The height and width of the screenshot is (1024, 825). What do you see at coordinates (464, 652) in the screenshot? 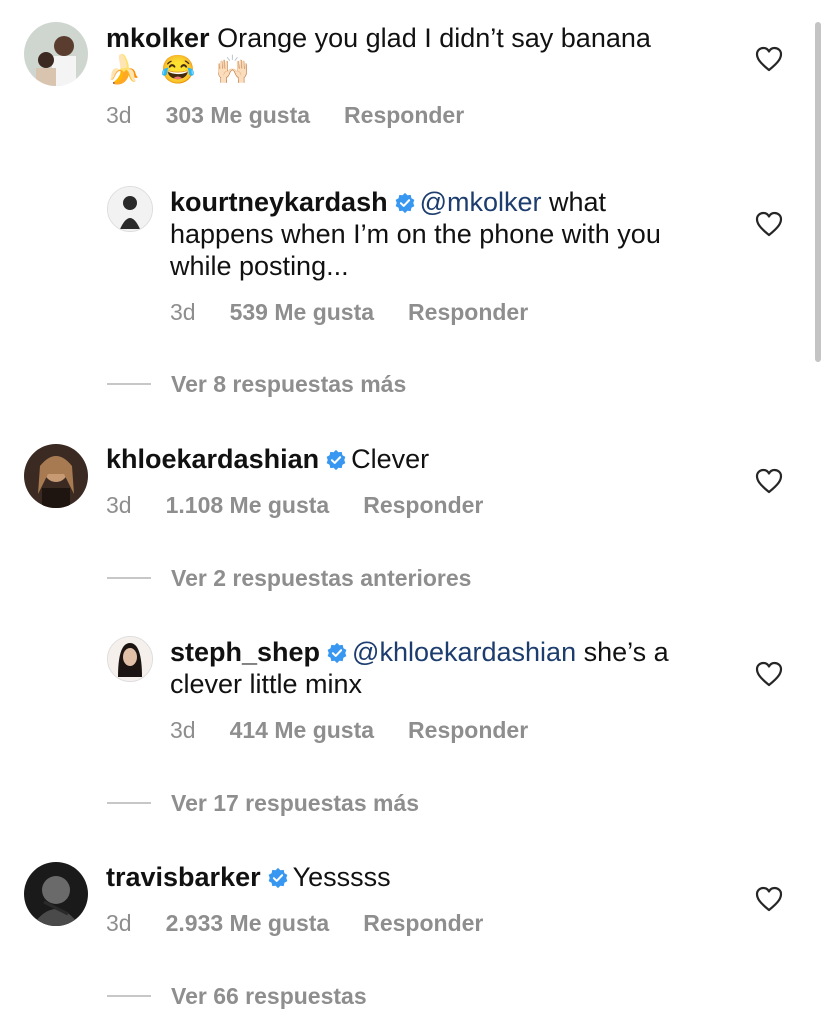
I see `mention-link: @khloekardashian` at bounding box center [464, 652].